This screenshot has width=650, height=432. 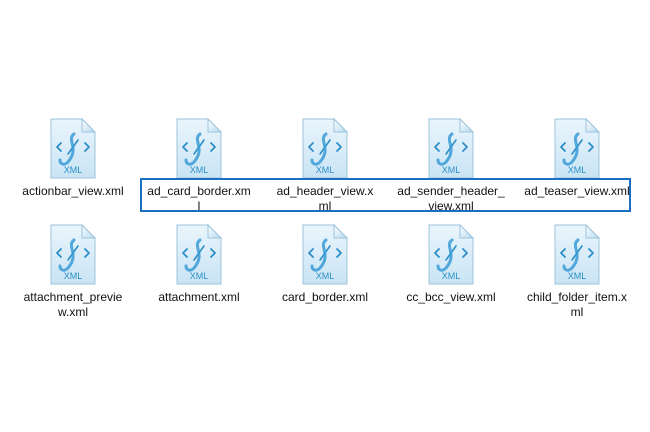 I want to click on file-item: XML cc_bcc_view.xml, so click(x=451, y=264).